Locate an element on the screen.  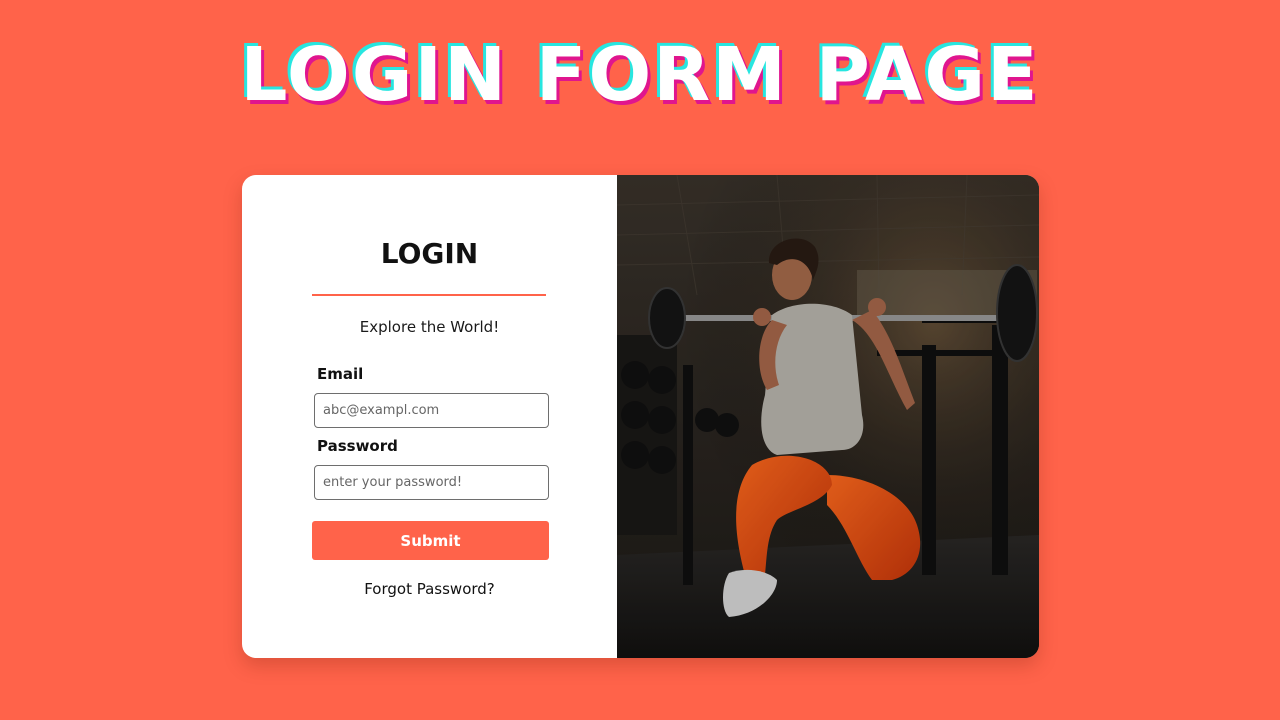
email-label: Email is located at coordinates (340, 374).